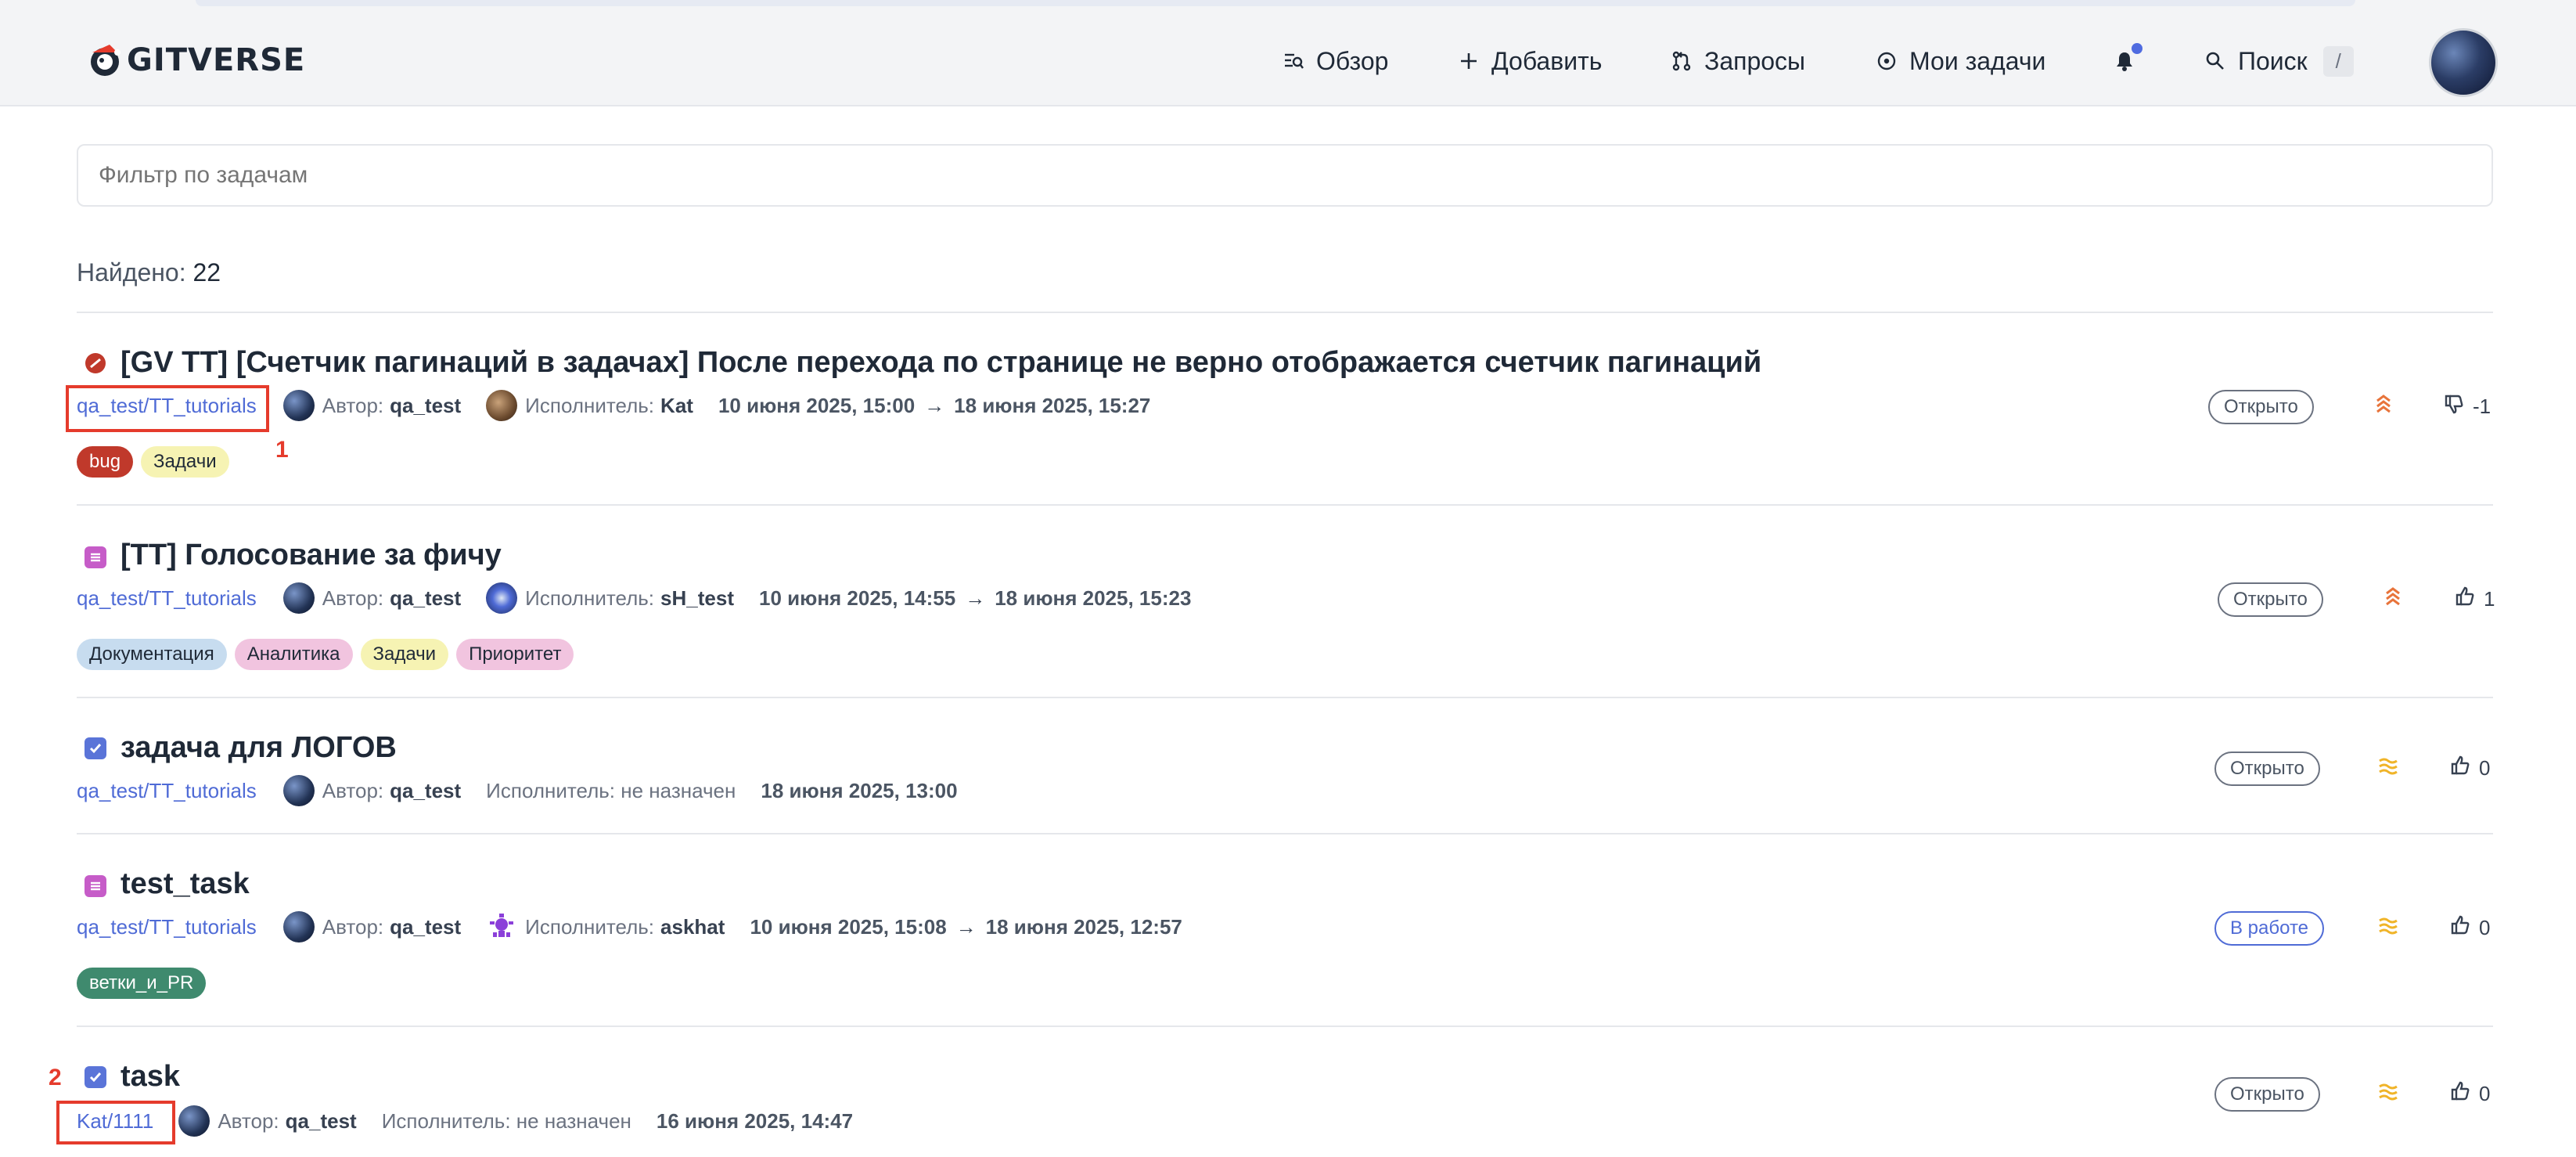 The width and height of the screenshot is (2576, 1157). I want to click on label-analytics: Аналитика, so click(294, 654).